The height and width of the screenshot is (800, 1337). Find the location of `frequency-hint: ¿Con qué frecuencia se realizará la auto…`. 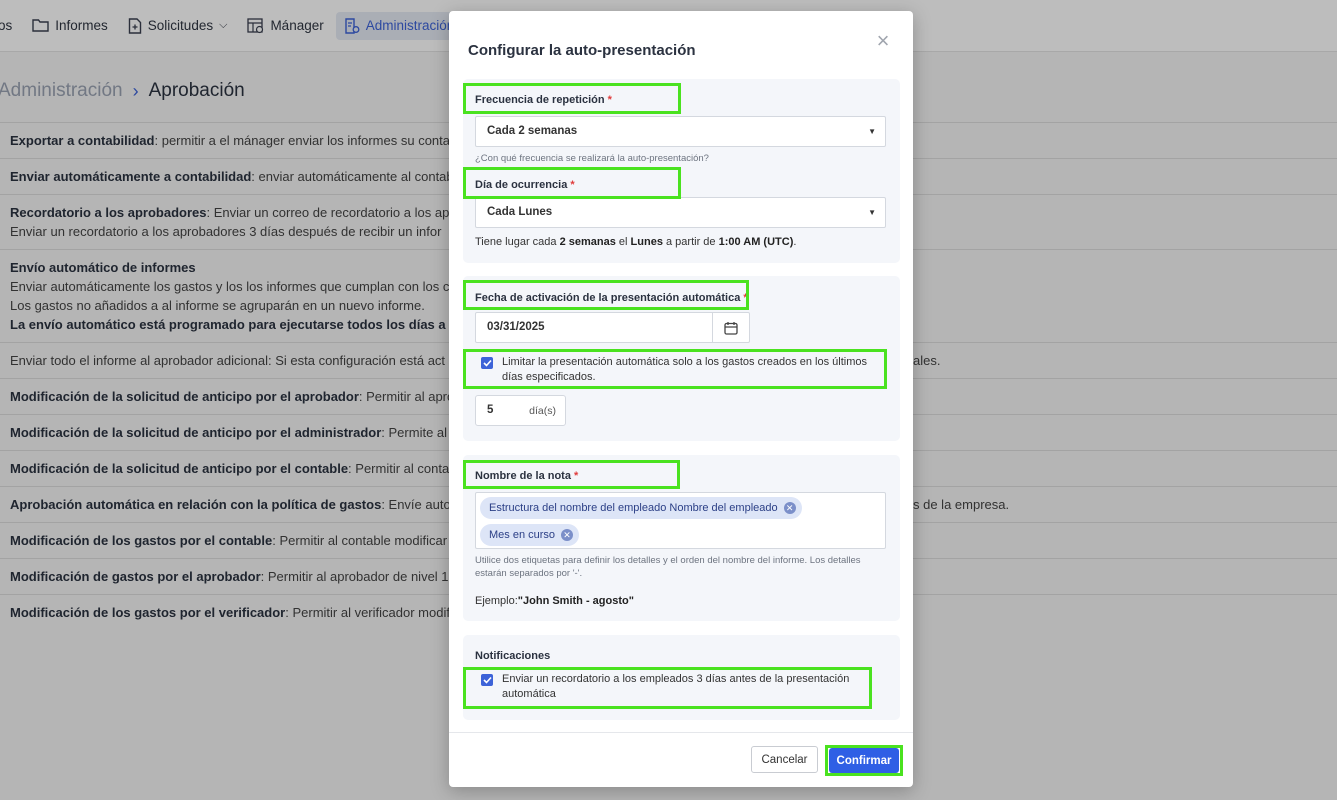

frequency-hint: ¿Con qué frecuencia se realizará la auto… is located at coordinates (592, 158).